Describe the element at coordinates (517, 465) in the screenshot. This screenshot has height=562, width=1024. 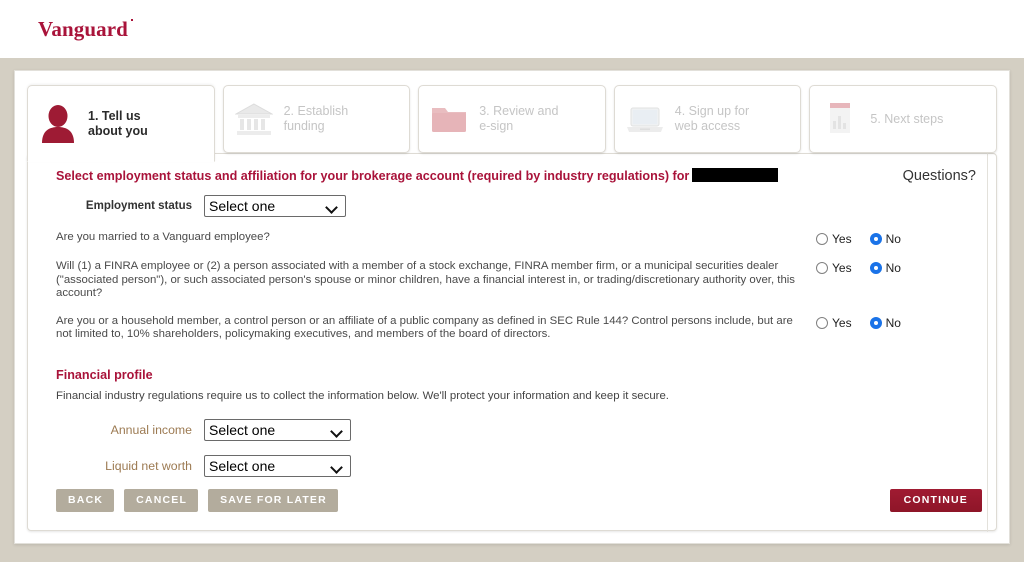
I see `liquid-net-worth-row: Liquid net worth Select one` at that location.